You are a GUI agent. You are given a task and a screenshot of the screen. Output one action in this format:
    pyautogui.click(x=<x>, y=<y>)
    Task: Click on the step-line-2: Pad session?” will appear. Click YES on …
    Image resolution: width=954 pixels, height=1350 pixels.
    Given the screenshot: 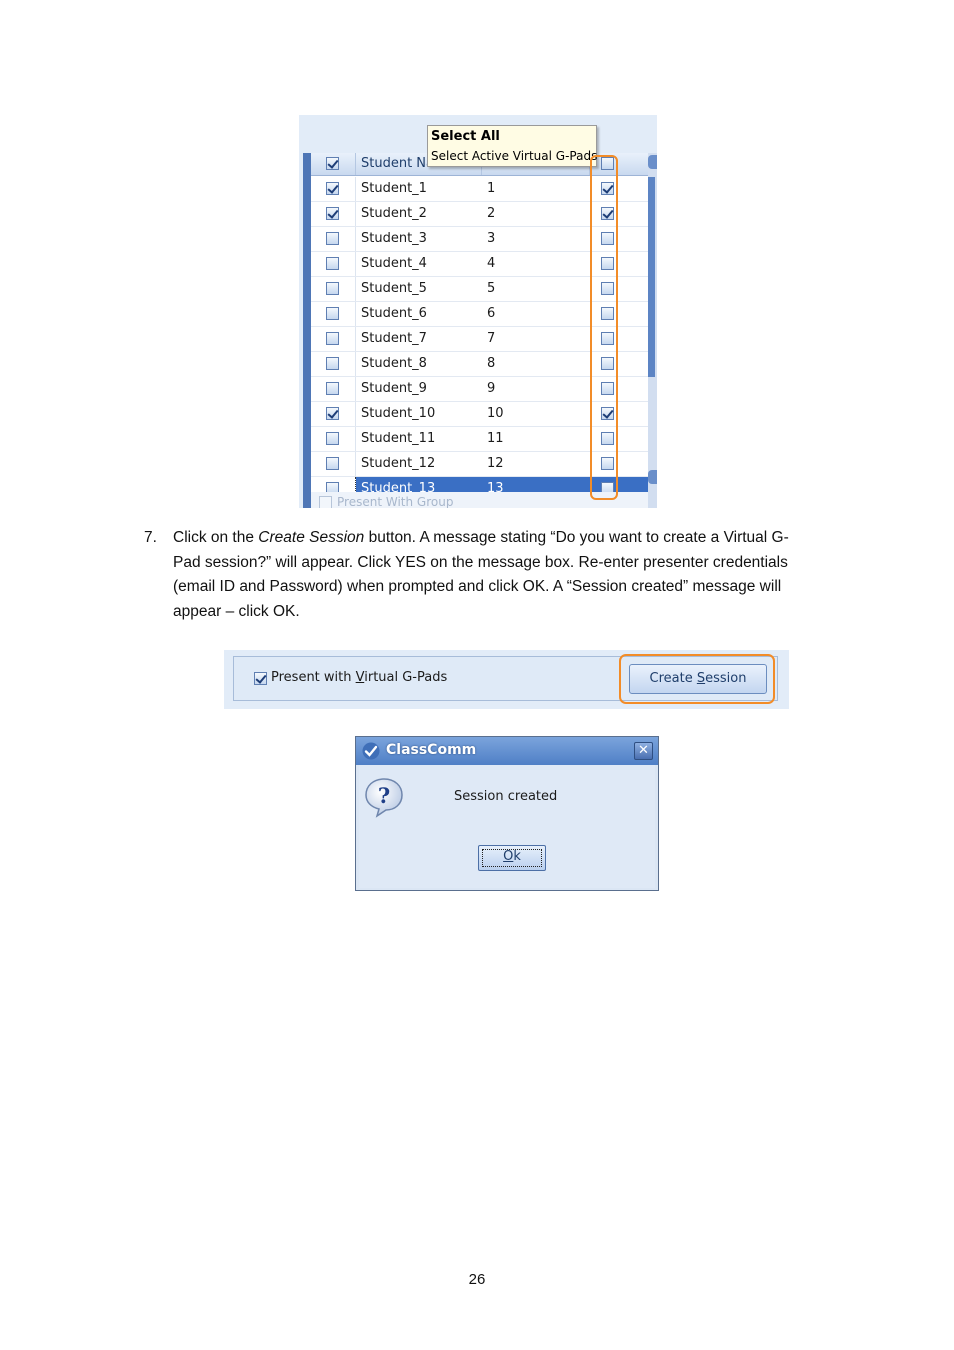 What is the action you would take?
    pyautogui.click(x=480, y=562)
    